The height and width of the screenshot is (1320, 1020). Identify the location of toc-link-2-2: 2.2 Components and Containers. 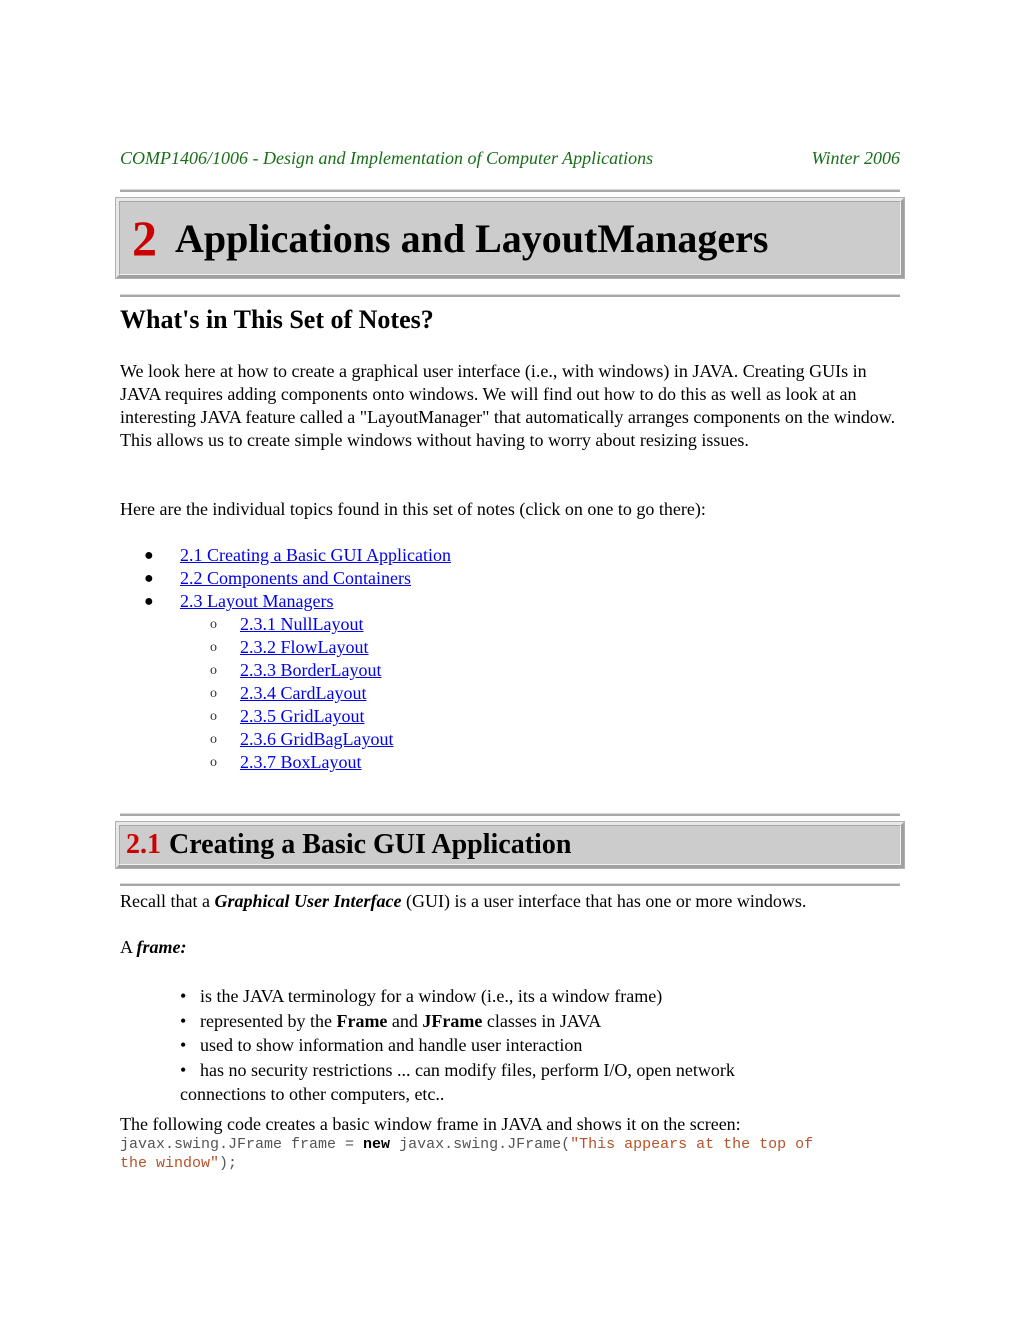
(295, 578).